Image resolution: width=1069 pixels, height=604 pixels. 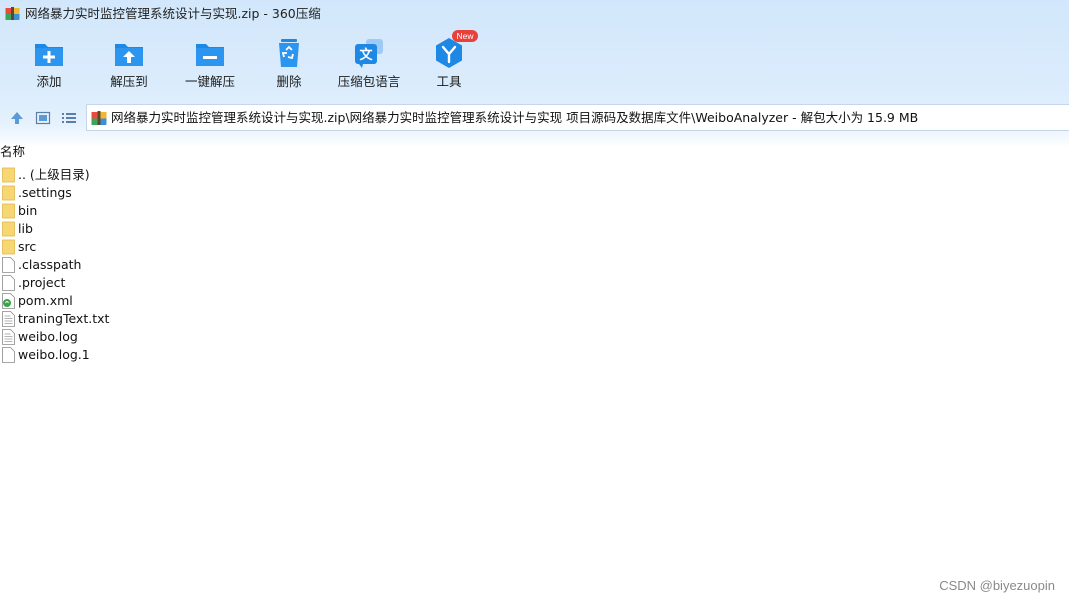 I want to click on archive-language-icon: 文, so click(x=369, y=53).